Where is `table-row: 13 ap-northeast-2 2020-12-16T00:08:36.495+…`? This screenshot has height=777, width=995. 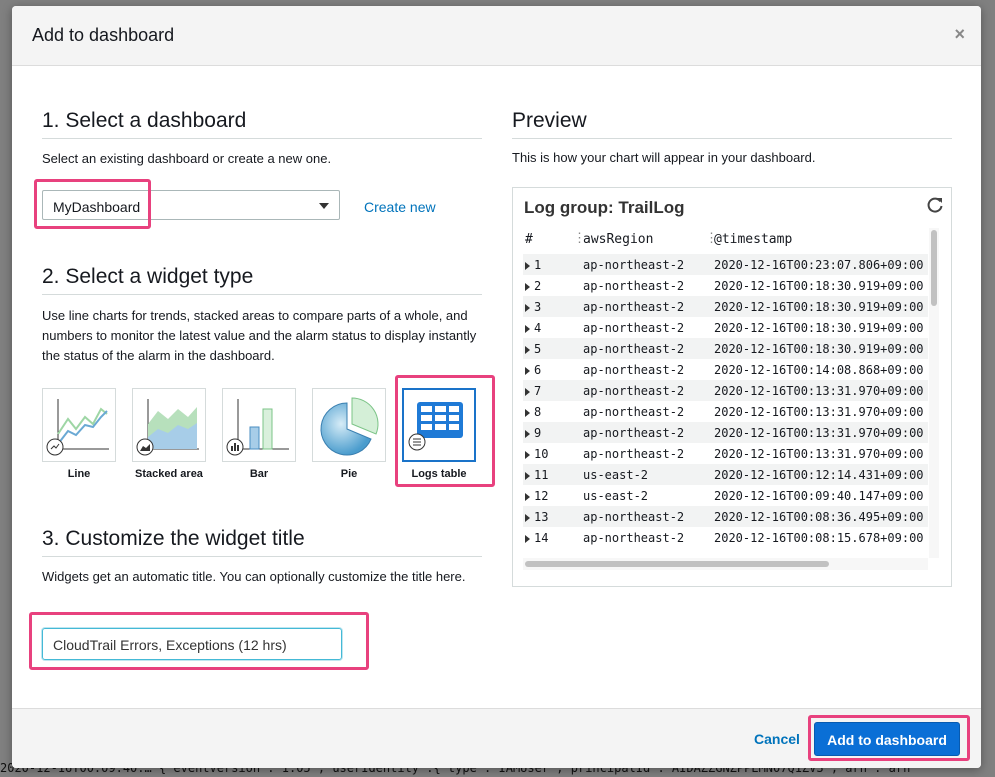 table-row: 13 ap-northeast-2 2020-12-16T00:08:36.495+… is located at coordinates (725, 516).